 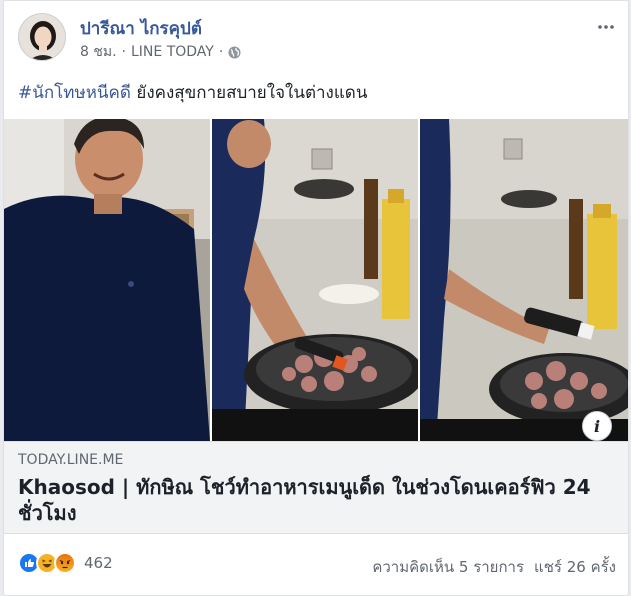 What do you see at coordinates (597, 426) in the screenshot?
I see `info-button: i` at bounding box center [597, 426].